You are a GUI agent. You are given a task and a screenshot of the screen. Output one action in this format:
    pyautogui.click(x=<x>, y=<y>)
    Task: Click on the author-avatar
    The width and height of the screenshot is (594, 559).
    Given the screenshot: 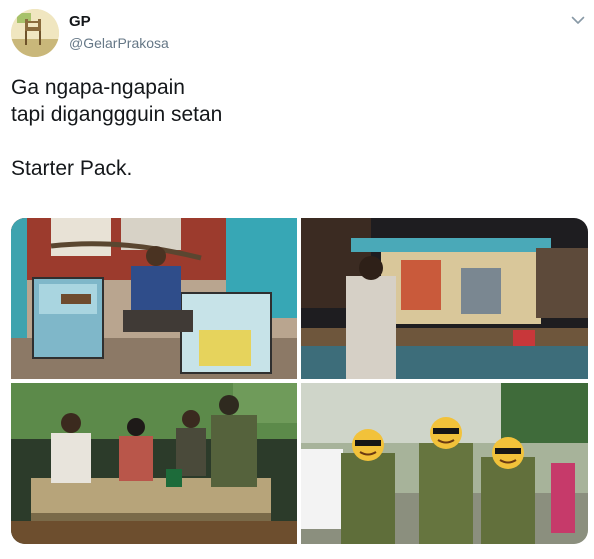 What is the action you would take?
    pyautogui.click(x=35, y=33)
    